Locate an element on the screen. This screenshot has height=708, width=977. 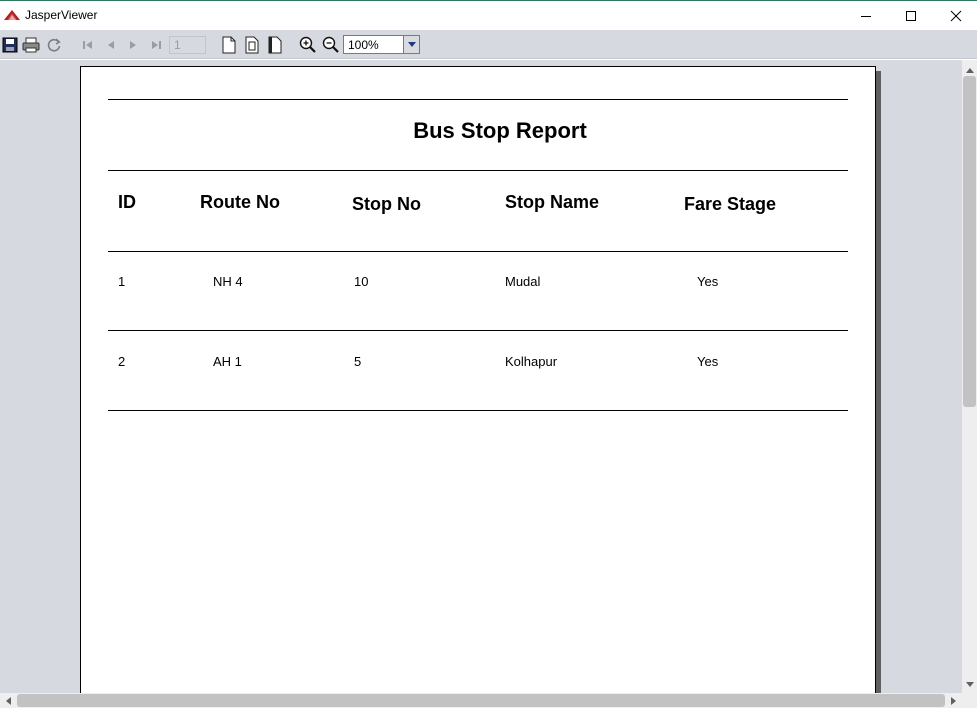
column-header-stop-name: Stop Name is located at coordinates (552, 202).